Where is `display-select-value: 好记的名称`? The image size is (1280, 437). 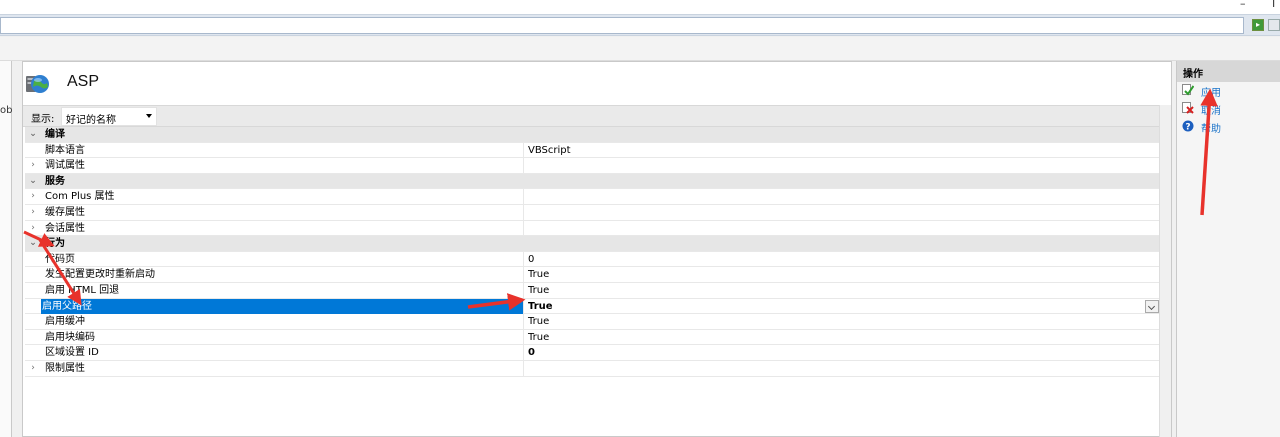 display-select-value: 好记的名称 is located at coordinates (91, 120).